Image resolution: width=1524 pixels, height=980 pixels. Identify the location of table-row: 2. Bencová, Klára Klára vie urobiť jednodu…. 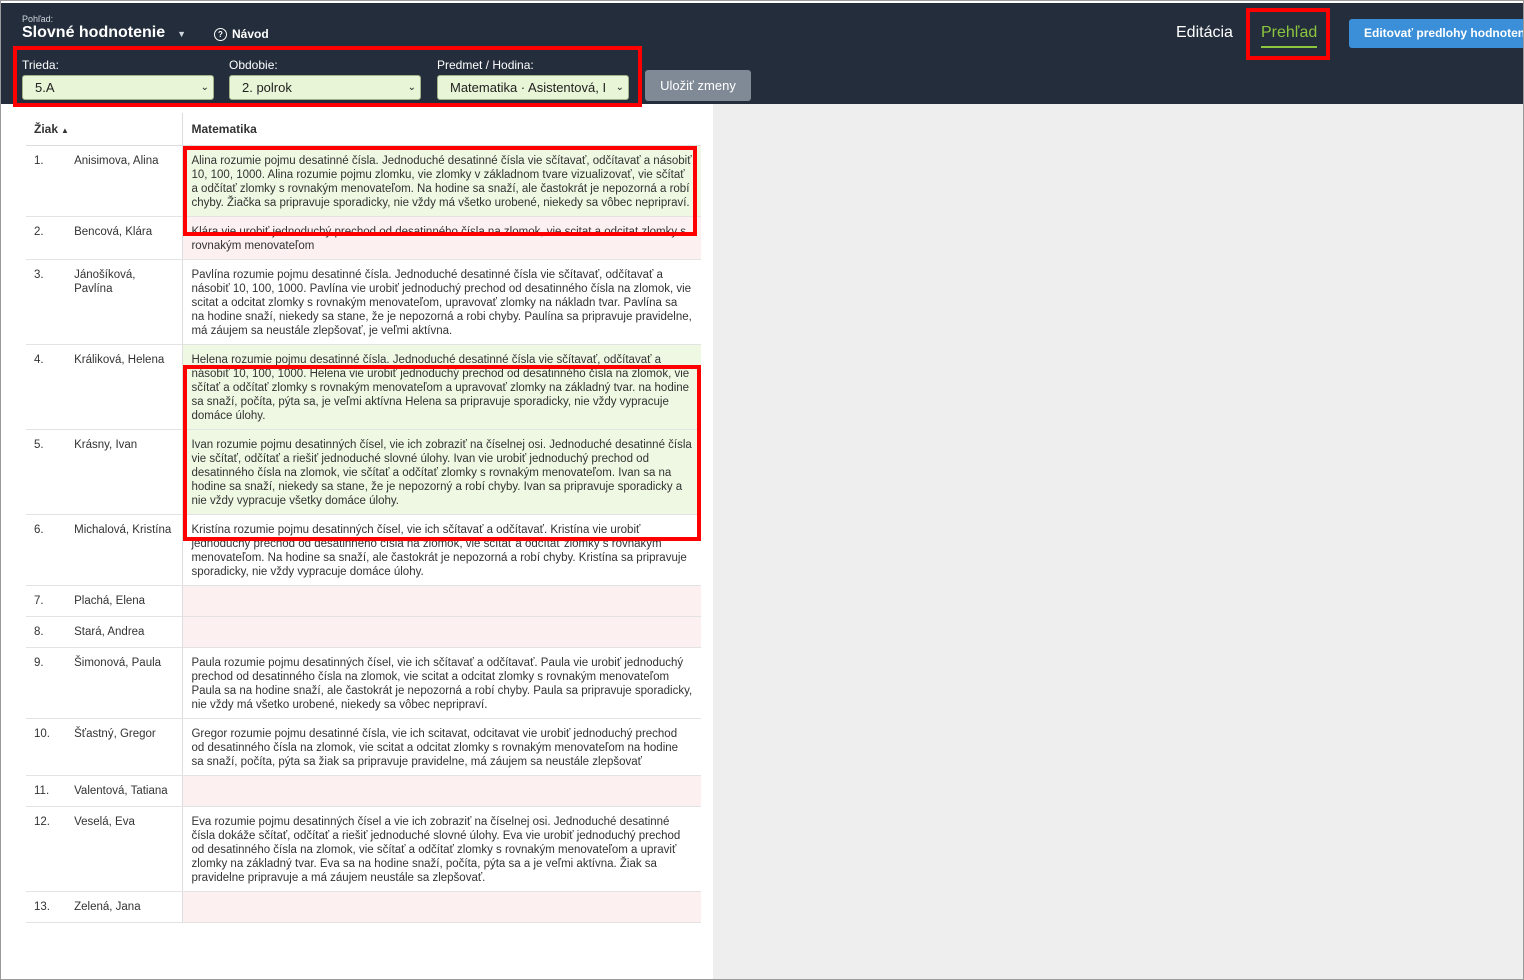
(363, 238).